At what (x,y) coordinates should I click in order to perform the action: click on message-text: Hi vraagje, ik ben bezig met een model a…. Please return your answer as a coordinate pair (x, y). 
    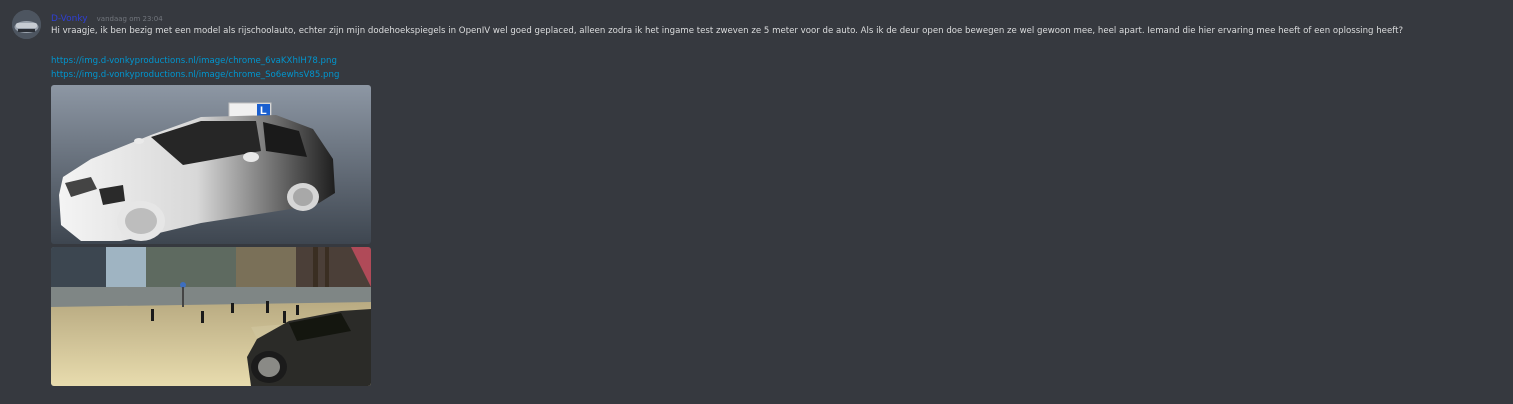
    Looking at the image, I should click on (727, 31).